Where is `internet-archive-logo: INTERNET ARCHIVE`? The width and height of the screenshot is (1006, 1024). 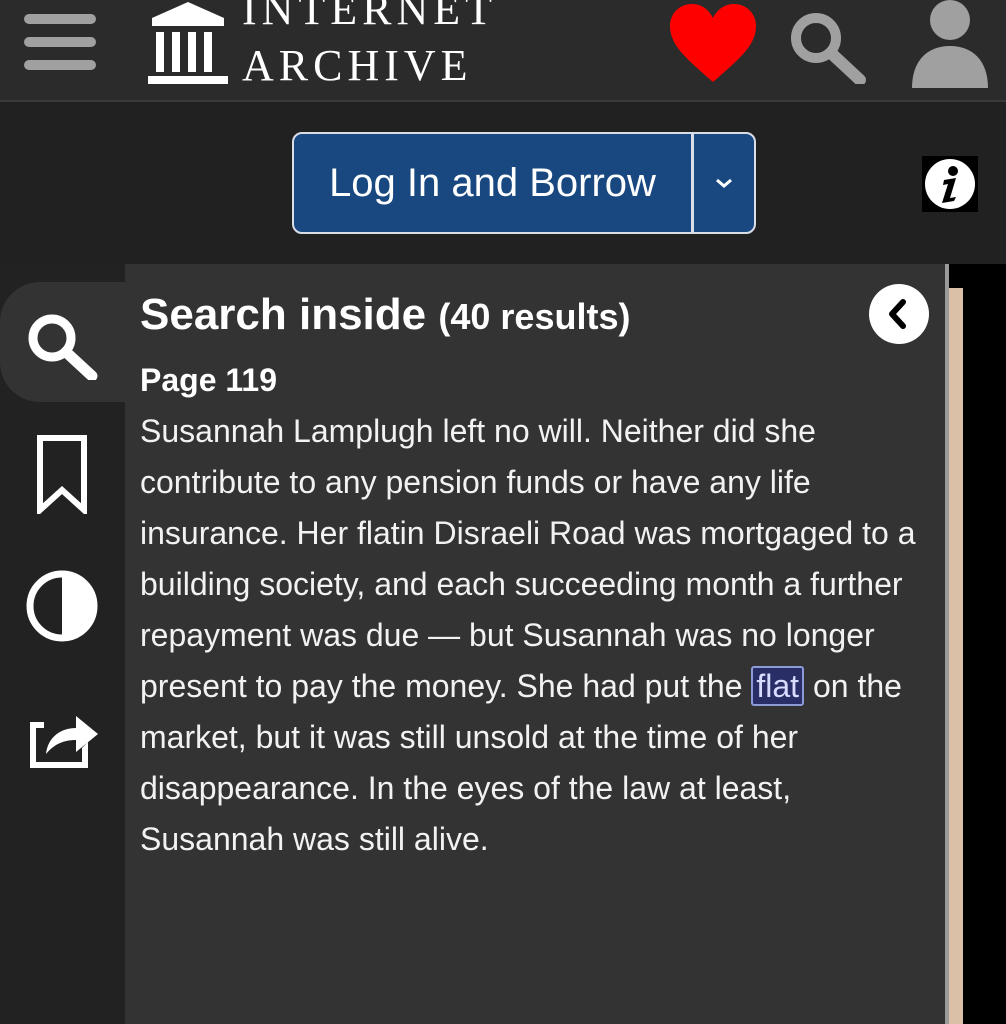 internet-archive-logo: INTERNET ARCHIVE is located at coordinates (346, 46).